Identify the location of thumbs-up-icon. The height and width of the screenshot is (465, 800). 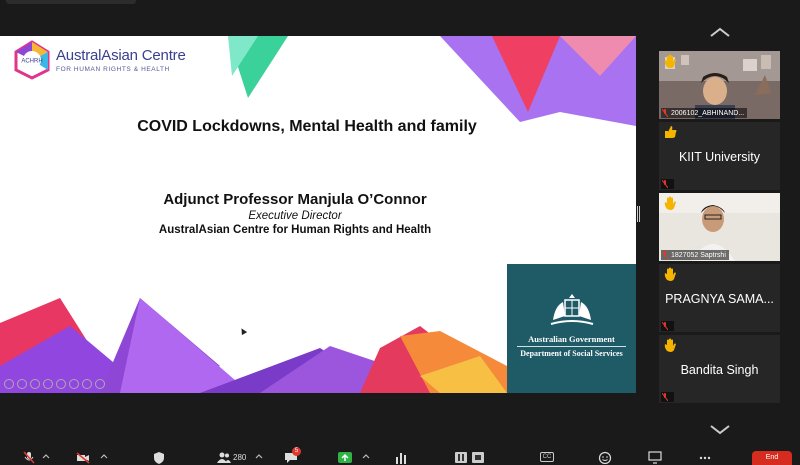
(671, 132).